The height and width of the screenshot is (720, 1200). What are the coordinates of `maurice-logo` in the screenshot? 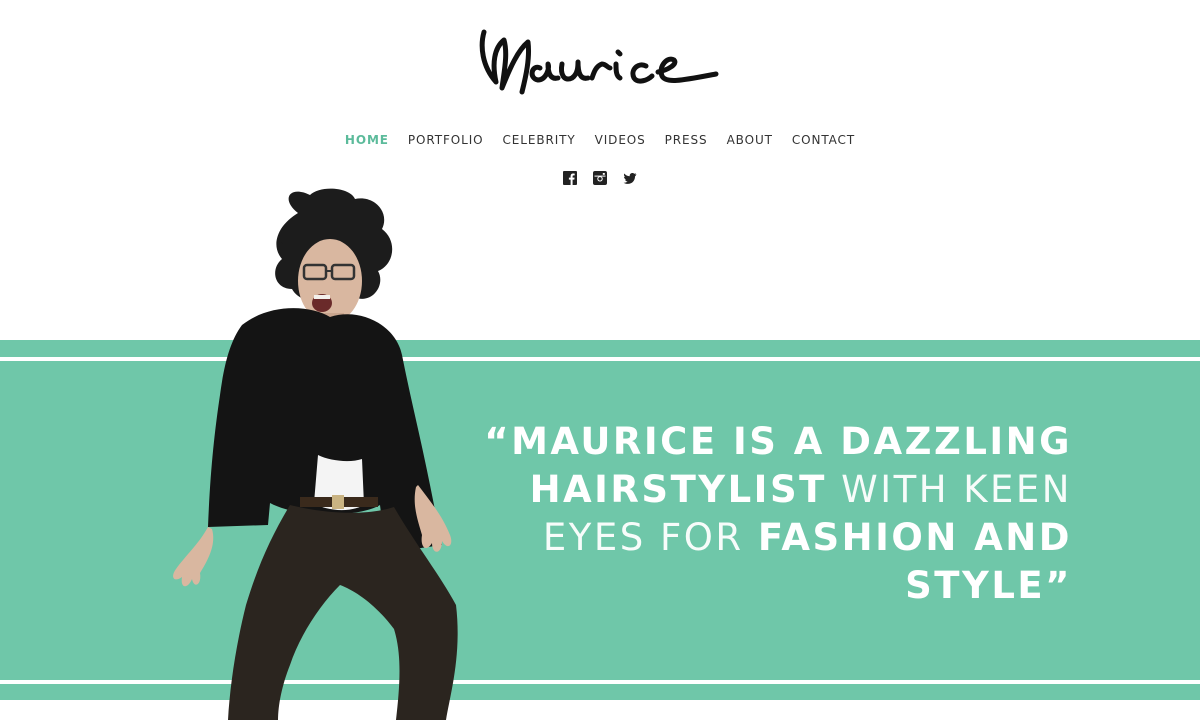 It's located at (600, 66).